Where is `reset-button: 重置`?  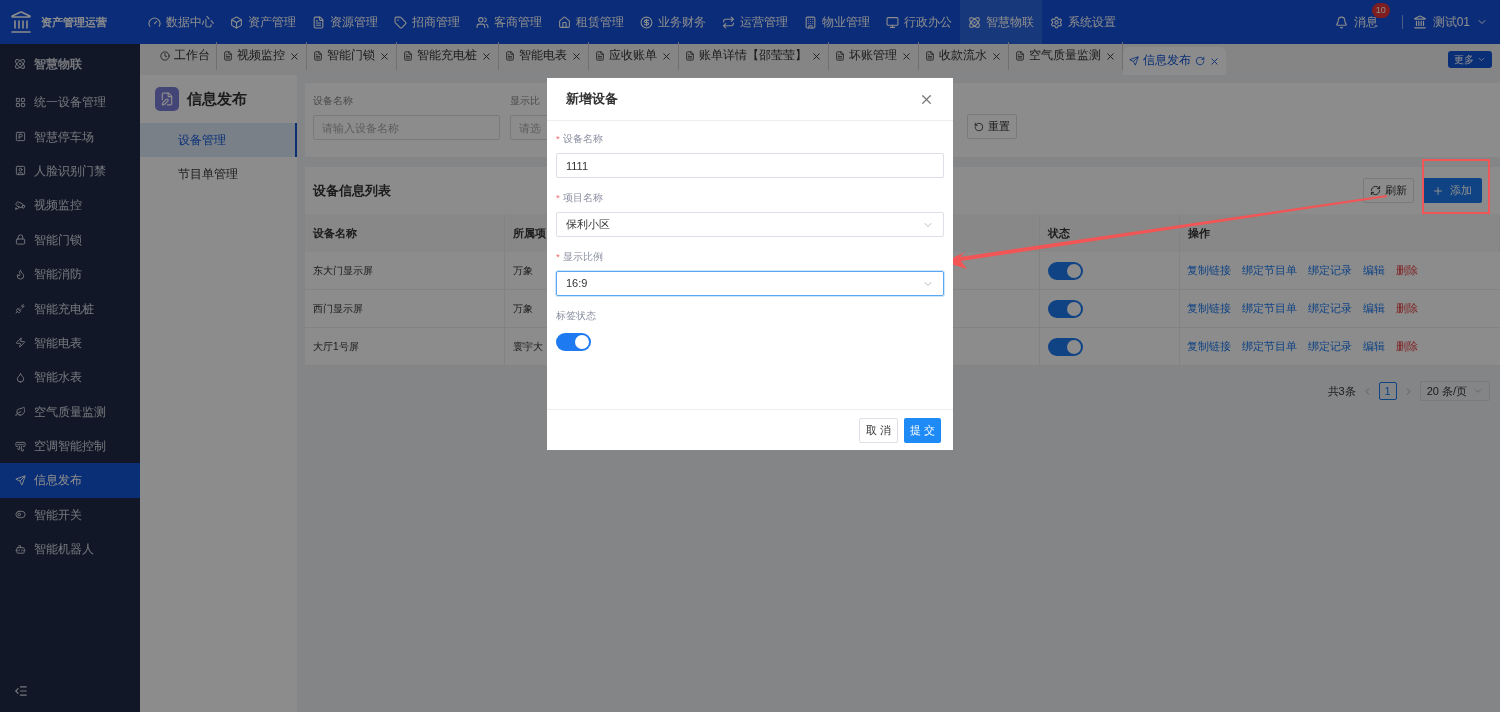 reset-button: 重置 is located at coordinates (992, 126).